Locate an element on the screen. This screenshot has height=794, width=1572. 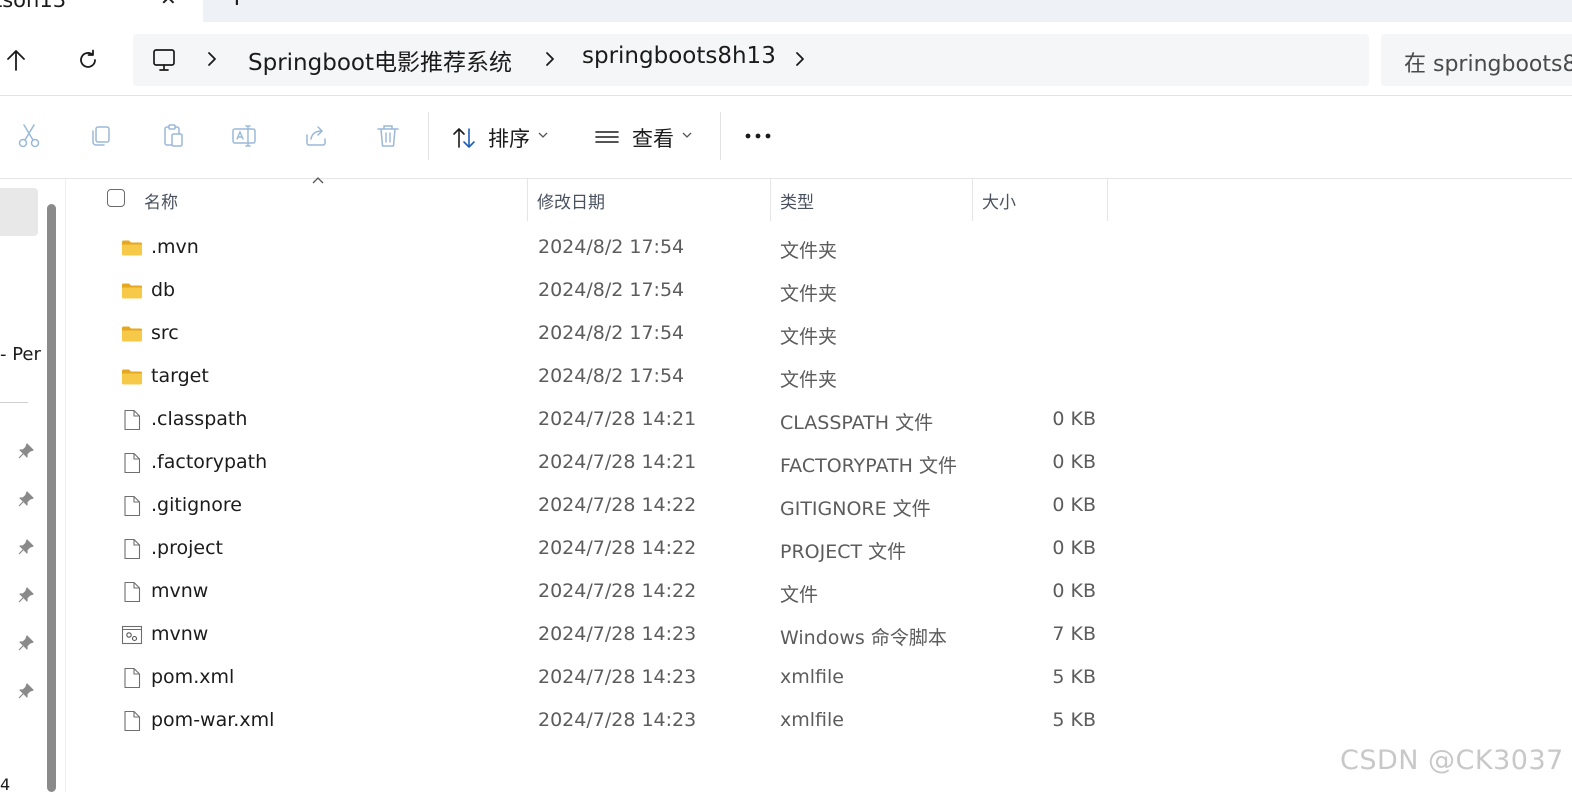
file-row: src 2024/8/2 17:54 文件夹 is located at coordinates (819, 334).